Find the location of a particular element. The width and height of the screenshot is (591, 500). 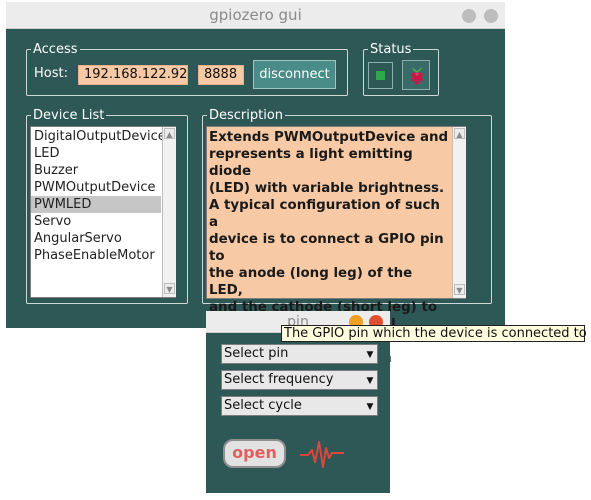

title-bar: gpiozero gui is located at coordinates (255, 15).